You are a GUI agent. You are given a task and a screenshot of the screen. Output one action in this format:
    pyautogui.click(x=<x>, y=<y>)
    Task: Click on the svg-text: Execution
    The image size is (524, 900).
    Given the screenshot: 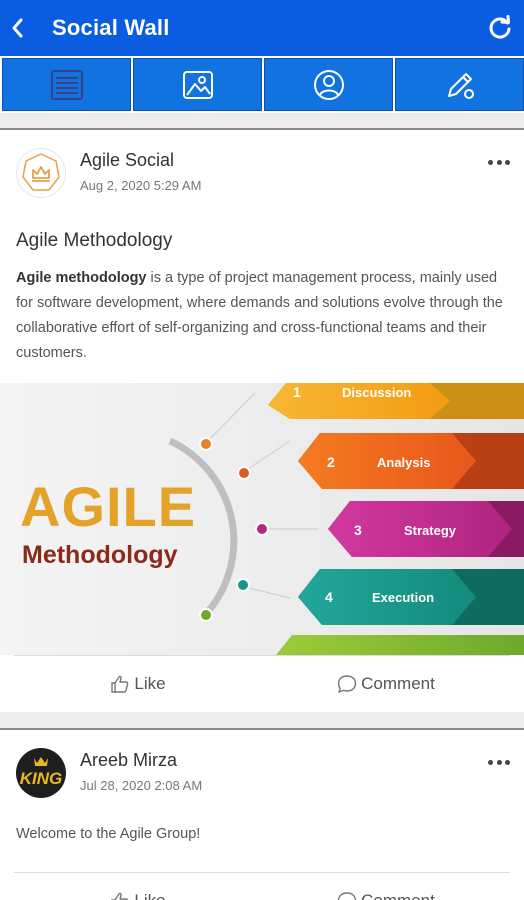 What is the action you would take?
    pyautogui.click(x=403, y=597)
    